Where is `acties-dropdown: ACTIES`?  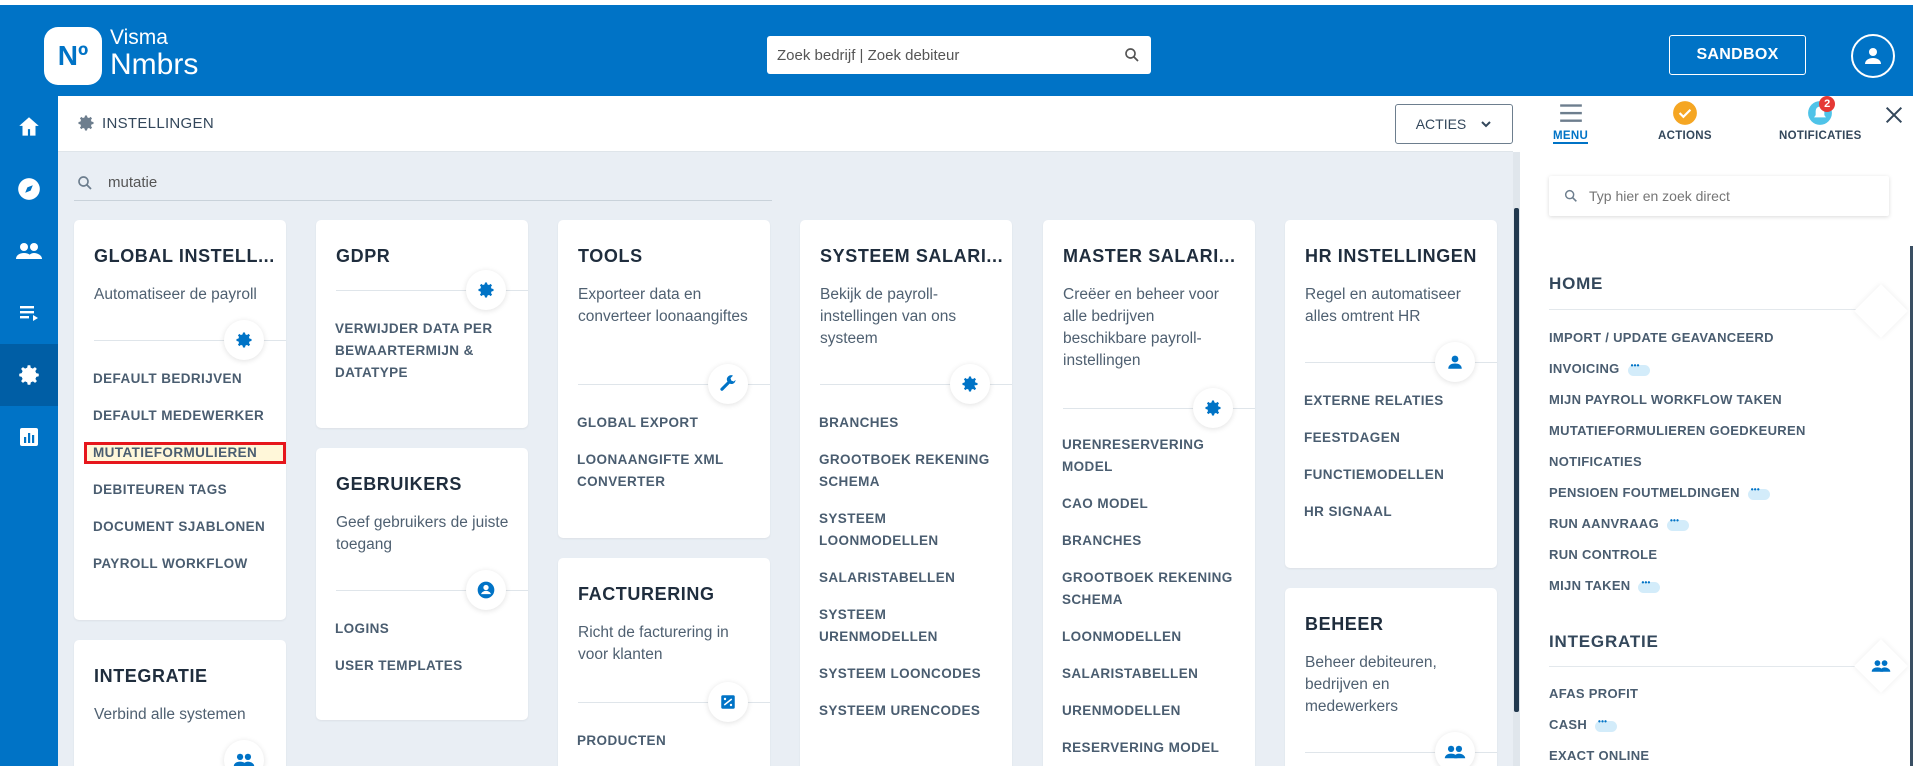 acties-dropdown: ACTIES is located at coordinates (1454, 124).